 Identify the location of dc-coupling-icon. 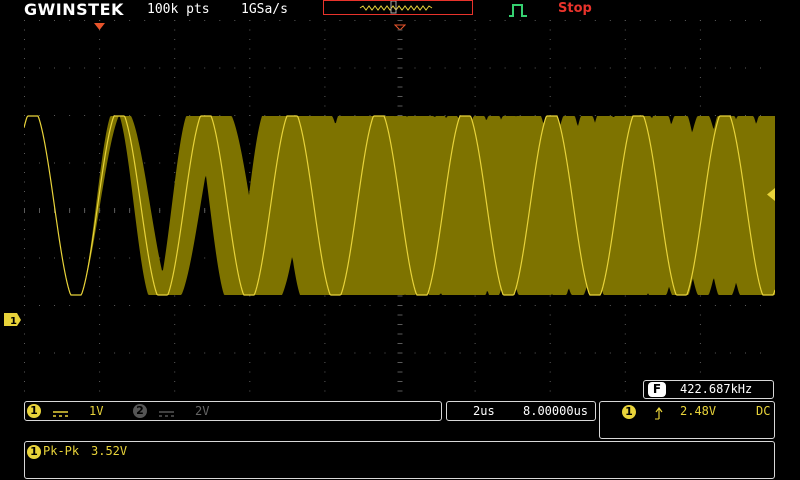
(61, 414).